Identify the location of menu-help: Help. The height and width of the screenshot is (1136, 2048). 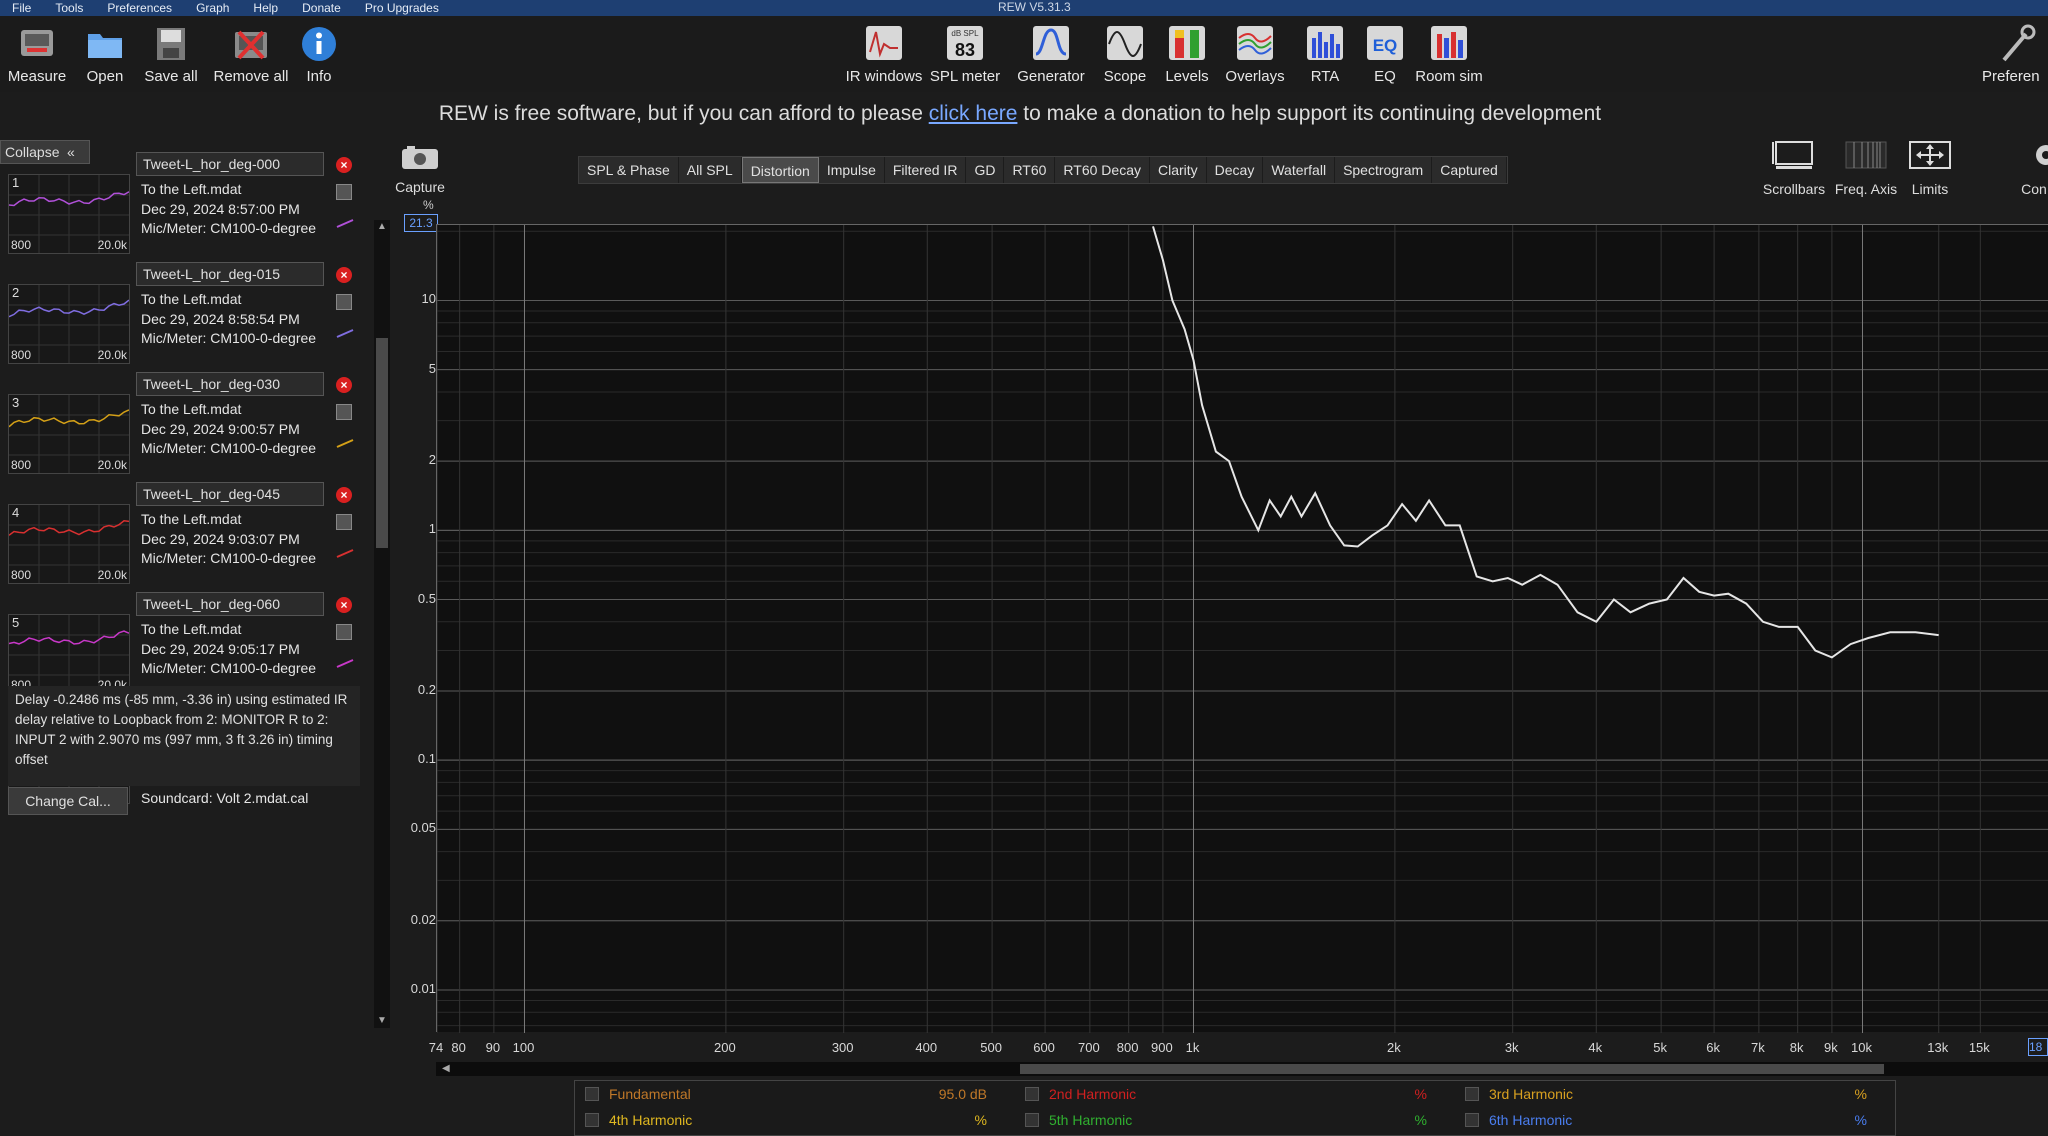
(265, 8).